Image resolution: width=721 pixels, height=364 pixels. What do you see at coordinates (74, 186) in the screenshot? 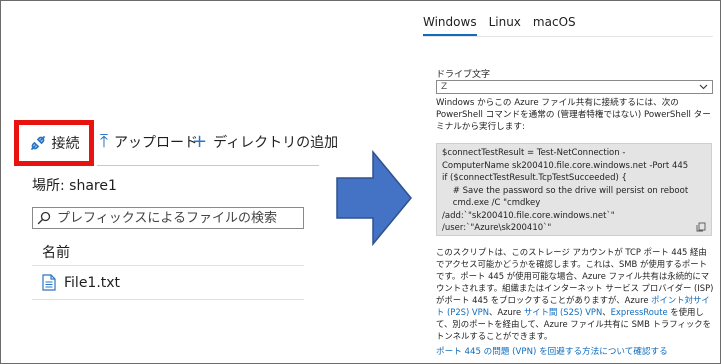
I see `location-label: 場所: share1` at bounding box center [74, 186].